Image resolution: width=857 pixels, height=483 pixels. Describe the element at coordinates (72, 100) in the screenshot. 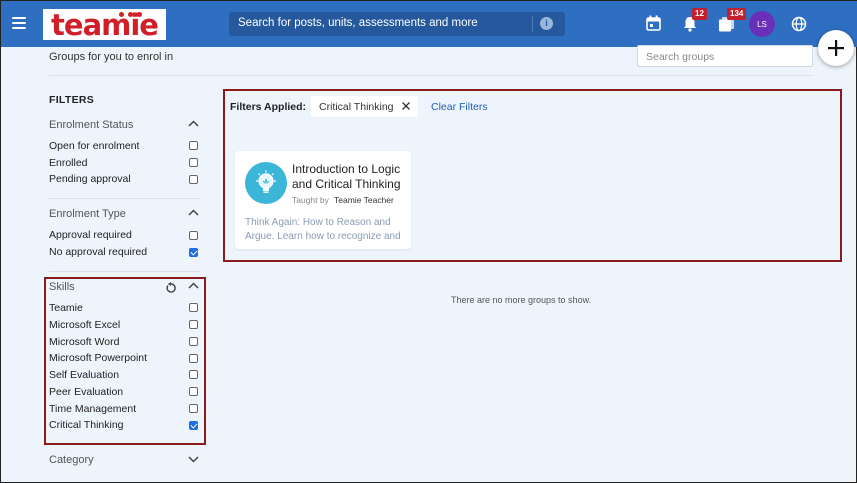

I see `filters-title: FILTERS` at that location.